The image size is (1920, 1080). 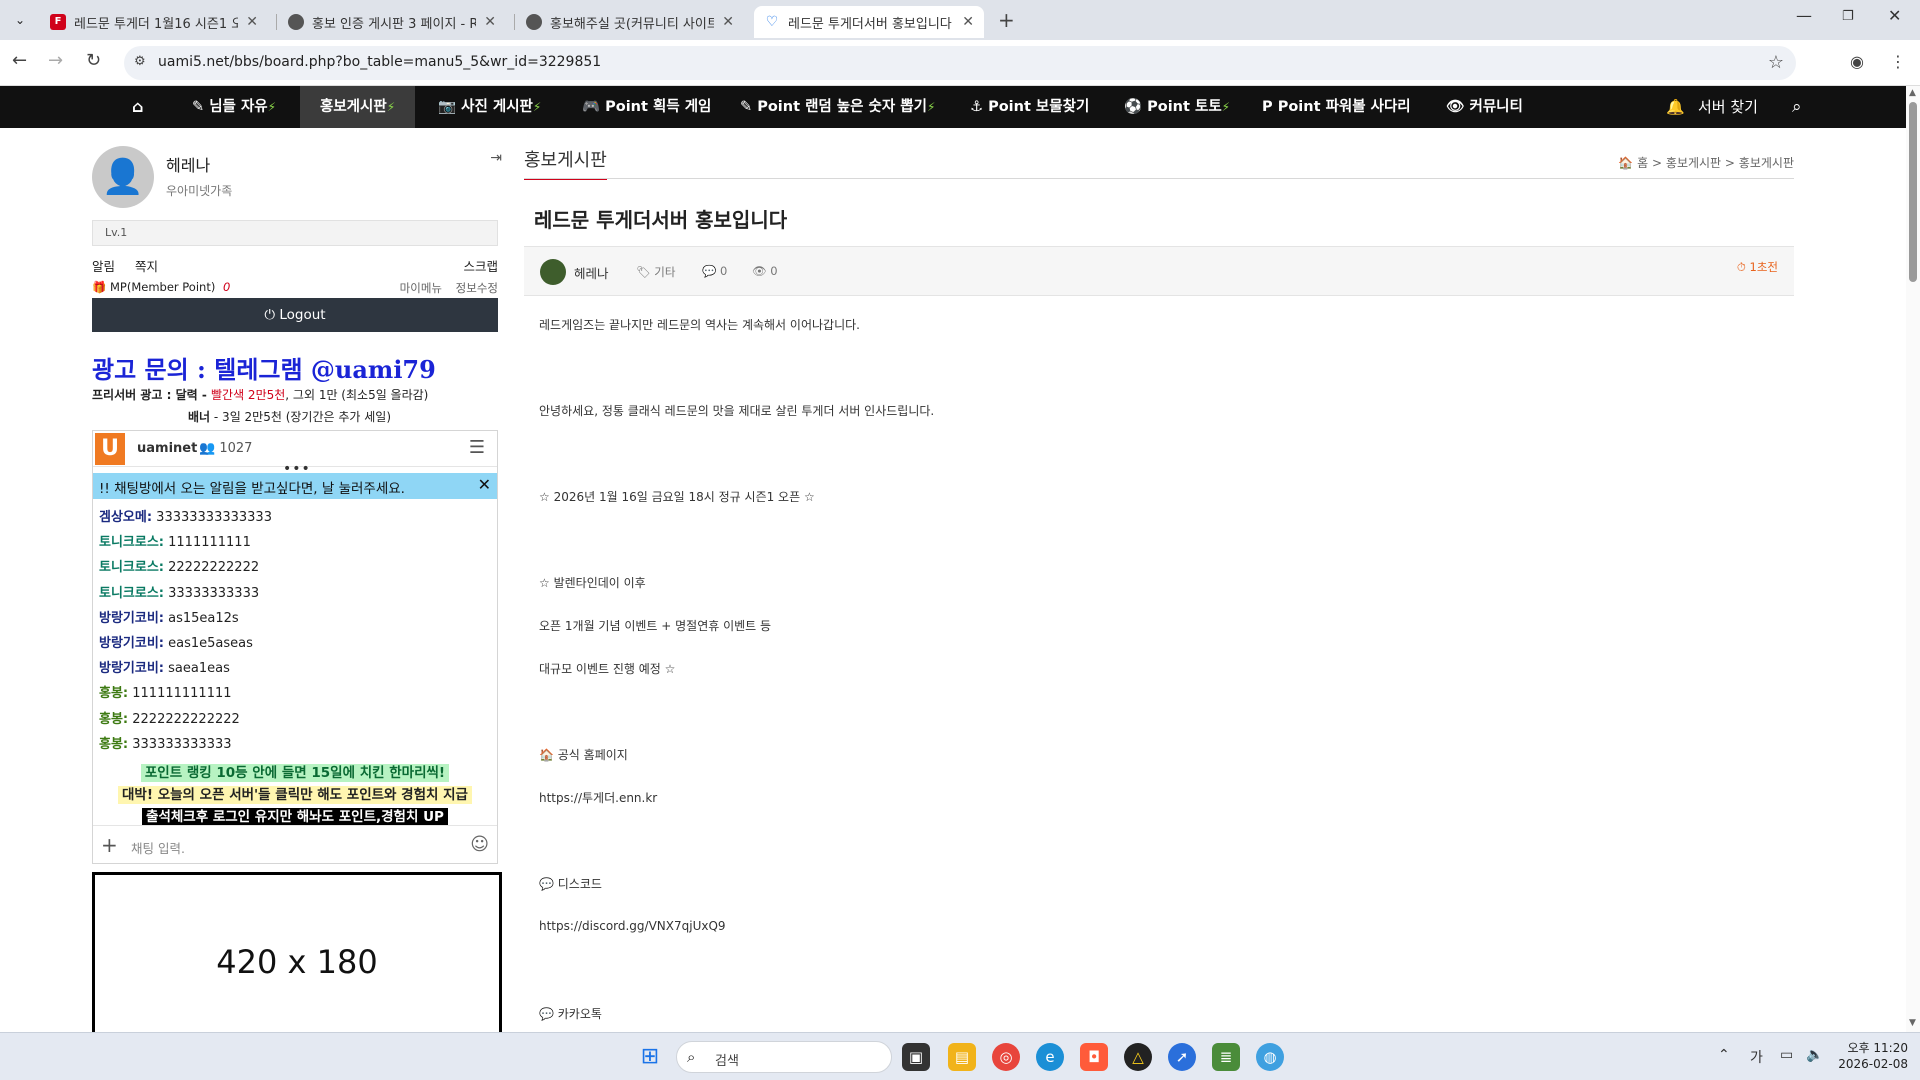 I want to click on scroll-thumb, so click(x=1913, y=192).